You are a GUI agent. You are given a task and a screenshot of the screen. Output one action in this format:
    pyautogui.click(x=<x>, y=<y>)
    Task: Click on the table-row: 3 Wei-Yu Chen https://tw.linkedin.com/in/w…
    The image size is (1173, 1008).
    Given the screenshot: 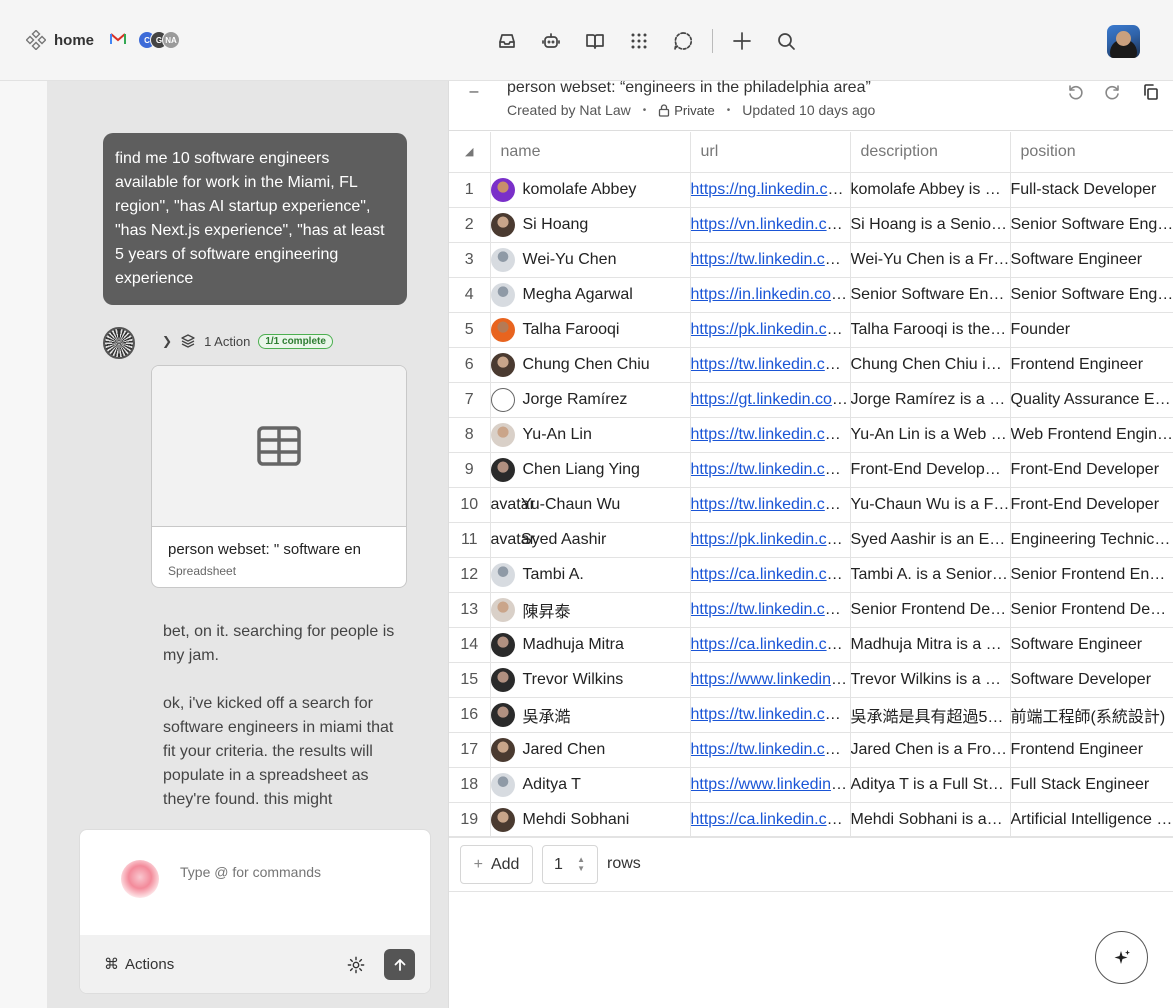 What is the action you would take?
    pyautogui.click(x=811, y=260)
    